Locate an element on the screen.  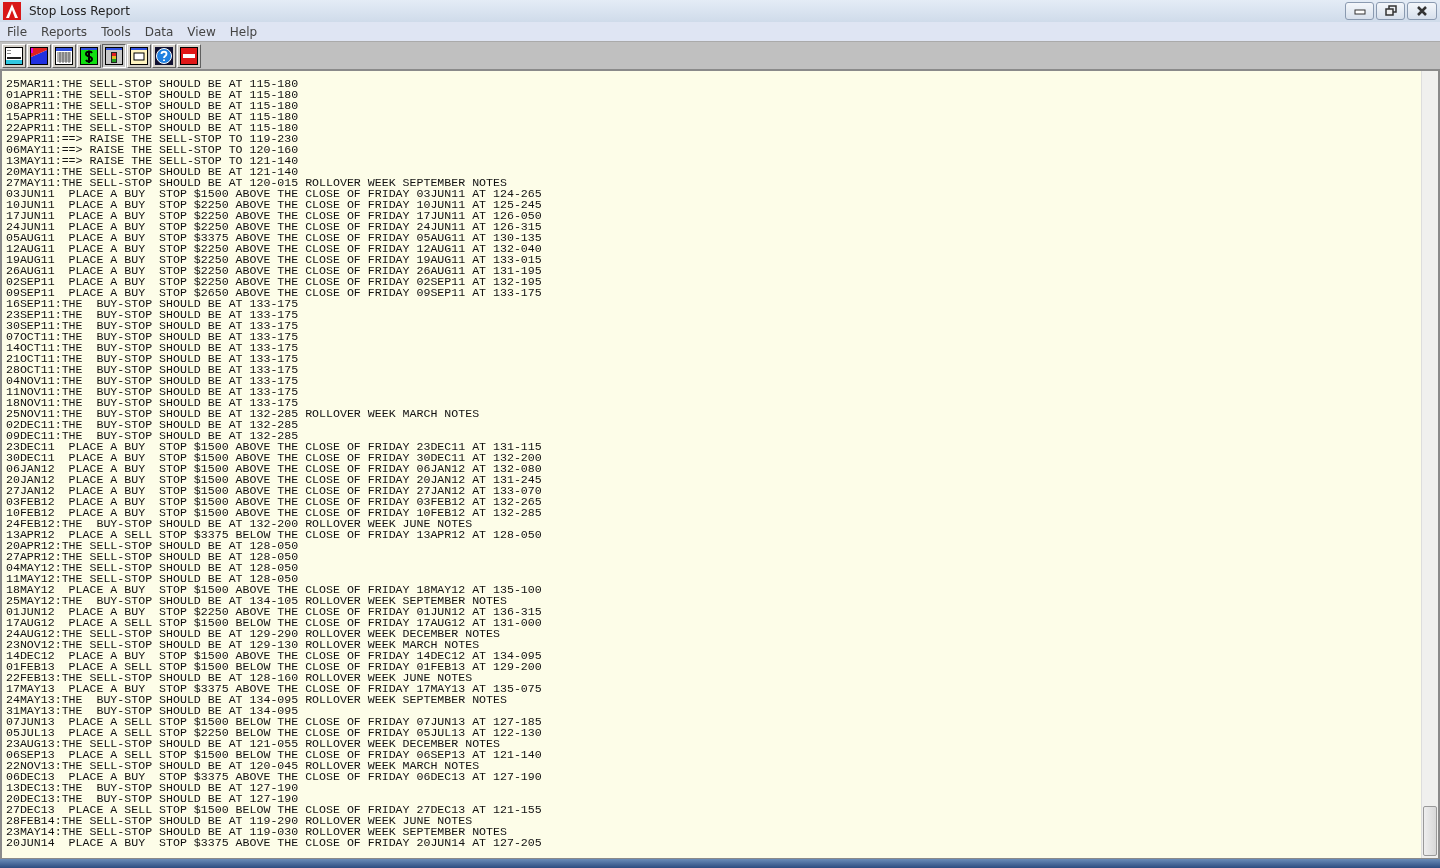
report-line: 16SEP11:THE BUY-STOP SHOULD BE AT 133-175 is located at coordinates (153, 303).